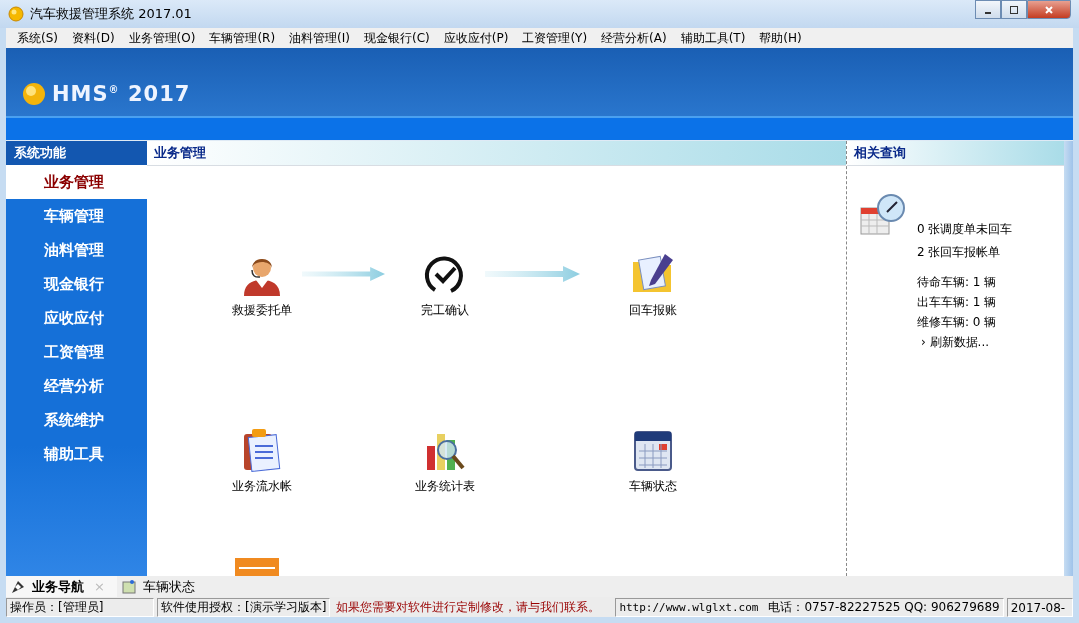 This screenshot has width=1079, height=623. What do you see at coordinates (76, 318) in the screenshot?
I see `sidebar-item: 应收应付` at bounding box center [76, 318].